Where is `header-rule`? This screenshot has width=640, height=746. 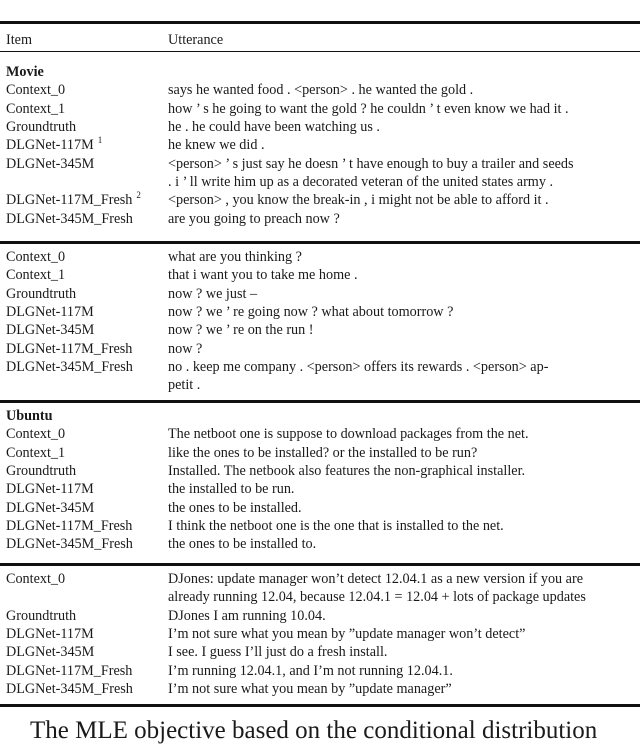 header-rule is located at coordinates (320, 52).